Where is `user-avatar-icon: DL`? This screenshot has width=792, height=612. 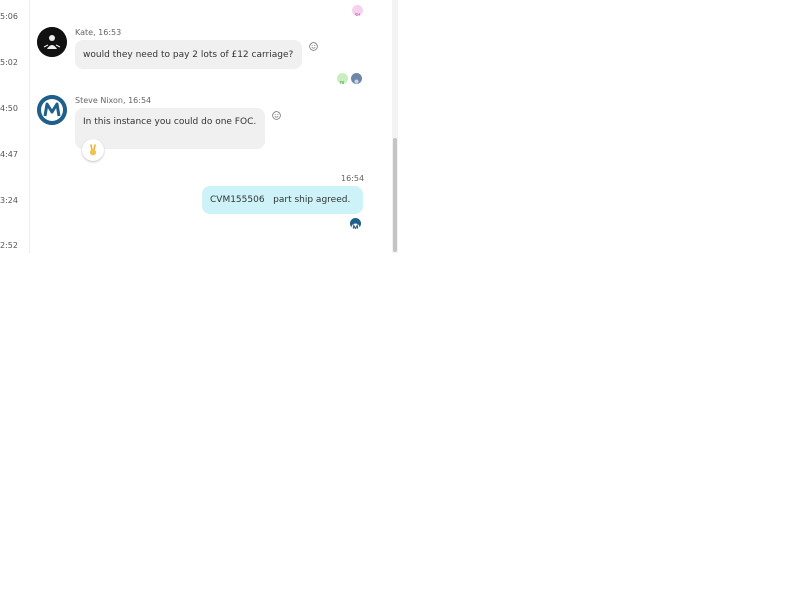
user-avatar-icon: DL is located at coordinates (343, 83).